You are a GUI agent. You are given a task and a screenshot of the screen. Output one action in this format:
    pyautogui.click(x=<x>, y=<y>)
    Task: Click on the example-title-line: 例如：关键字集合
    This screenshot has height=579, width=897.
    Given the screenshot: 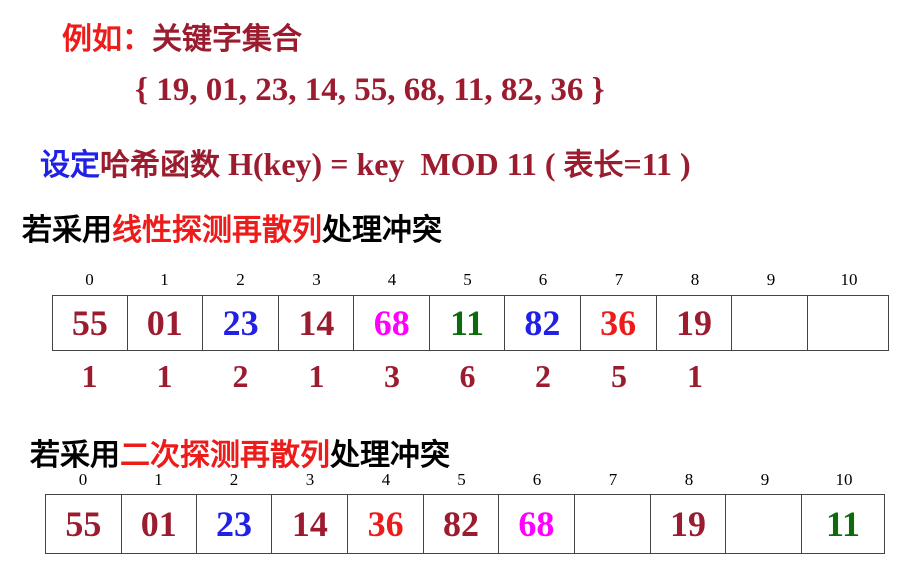 What is the action you would take?
    pyautogui.click(x=182, y=36)
    